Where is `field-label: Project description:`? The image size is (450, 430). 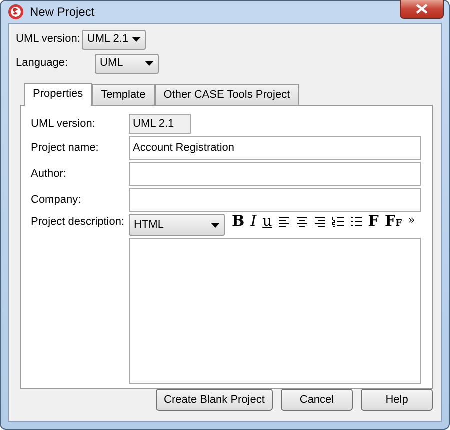 field-label: Project description: is located at coordinates (78, 222).